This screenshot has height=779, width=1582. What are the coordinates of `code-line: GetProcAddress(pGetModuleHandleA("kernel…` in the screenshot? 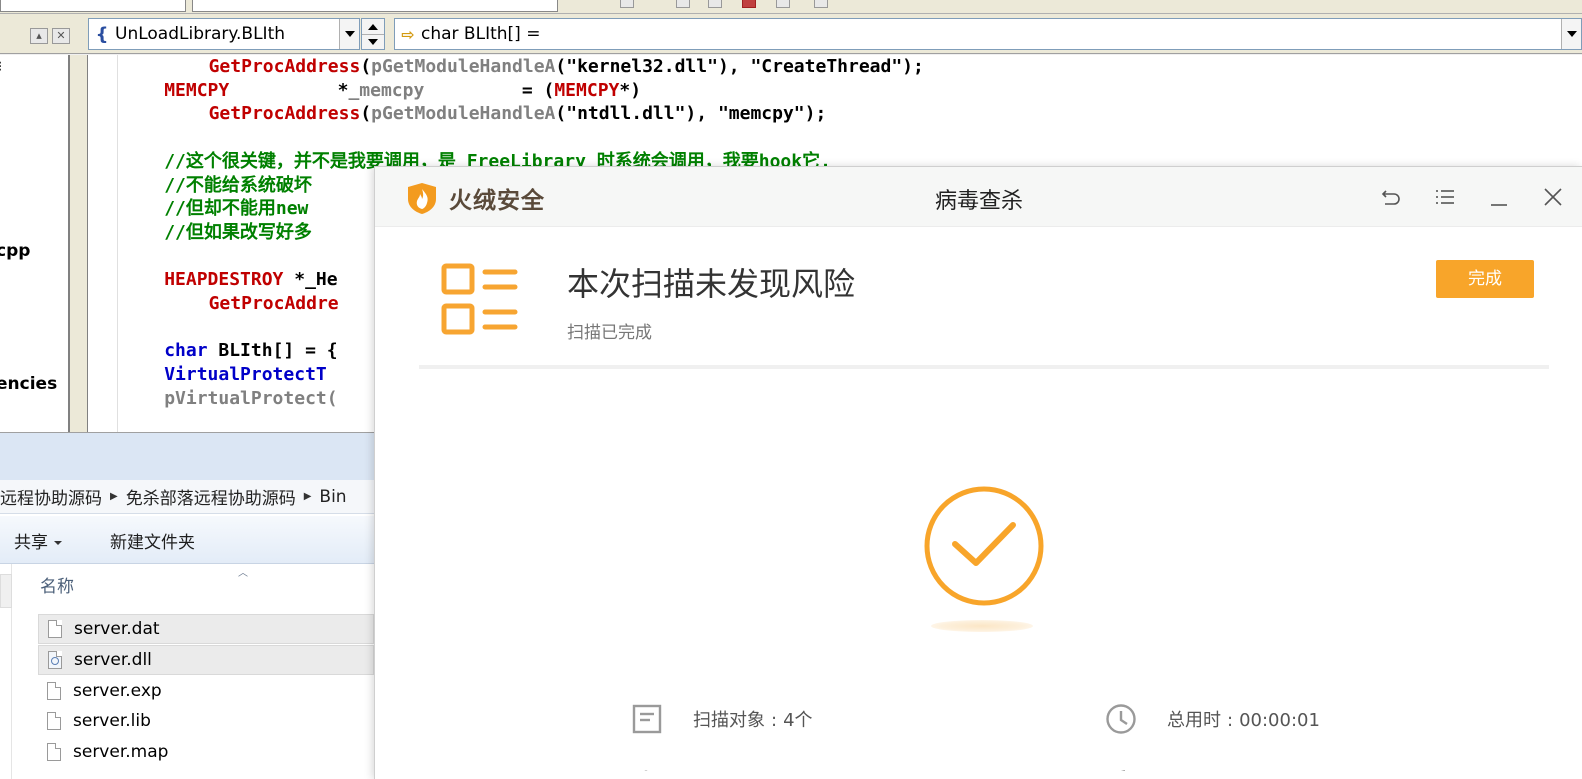 It's located at (566, 67).